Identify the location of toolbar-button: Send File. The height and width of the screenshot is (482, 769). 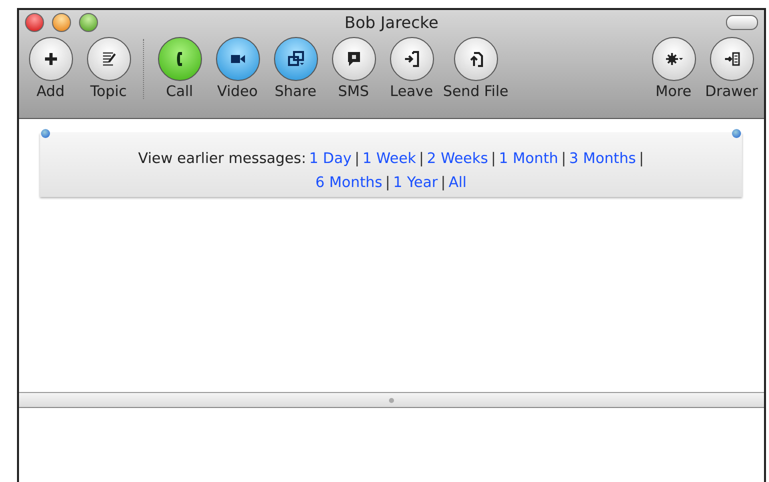
(475, 68).